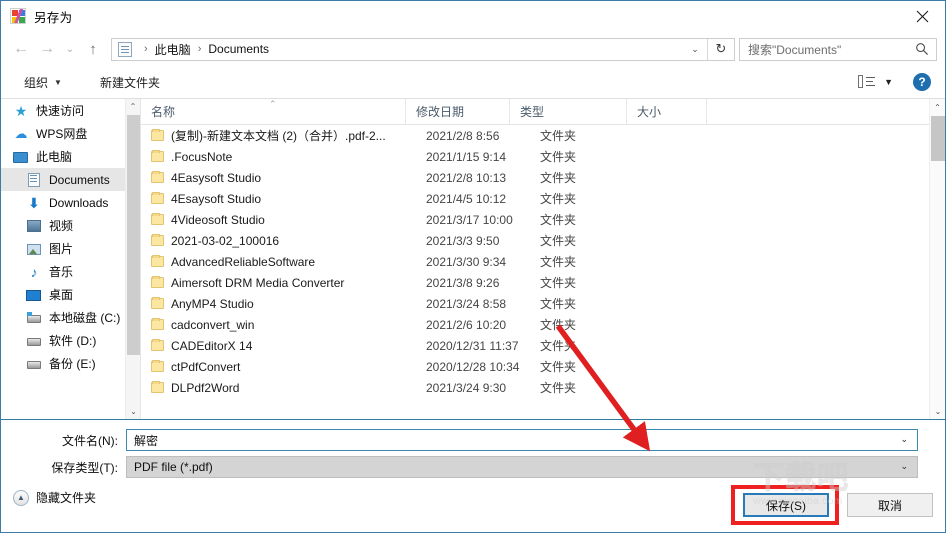  Describe the element at coordinates (466, 261) in the screenshot. I see `file-date-cell: 2021/3/30 9:34` at that location.